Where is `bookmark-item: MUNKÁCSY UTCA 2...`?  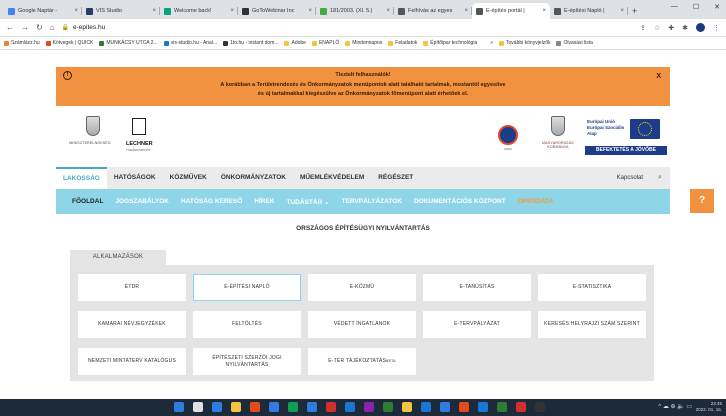 bookmark-item: MUNKÁCSY UTCA 2... is located at coordinates (128, 43).